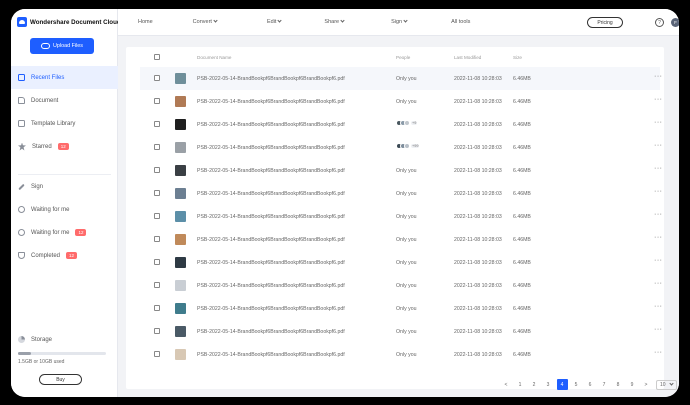 The height and width of the screenshot is (405, 690). What do you see at coordinates (646, 384) in the screenshot?
I see `next-page-button: >` at bounding box center [646, 384].